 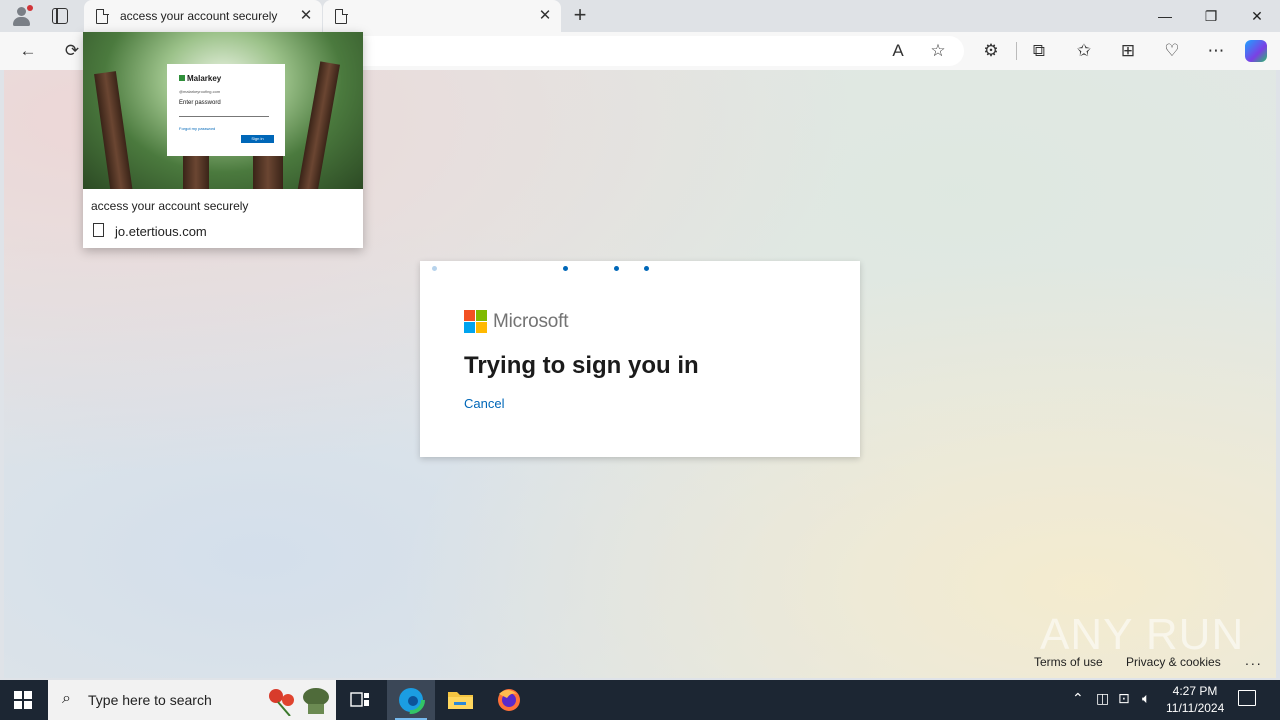 I want to click on copilot-icon, so click(x=1256, y=51).